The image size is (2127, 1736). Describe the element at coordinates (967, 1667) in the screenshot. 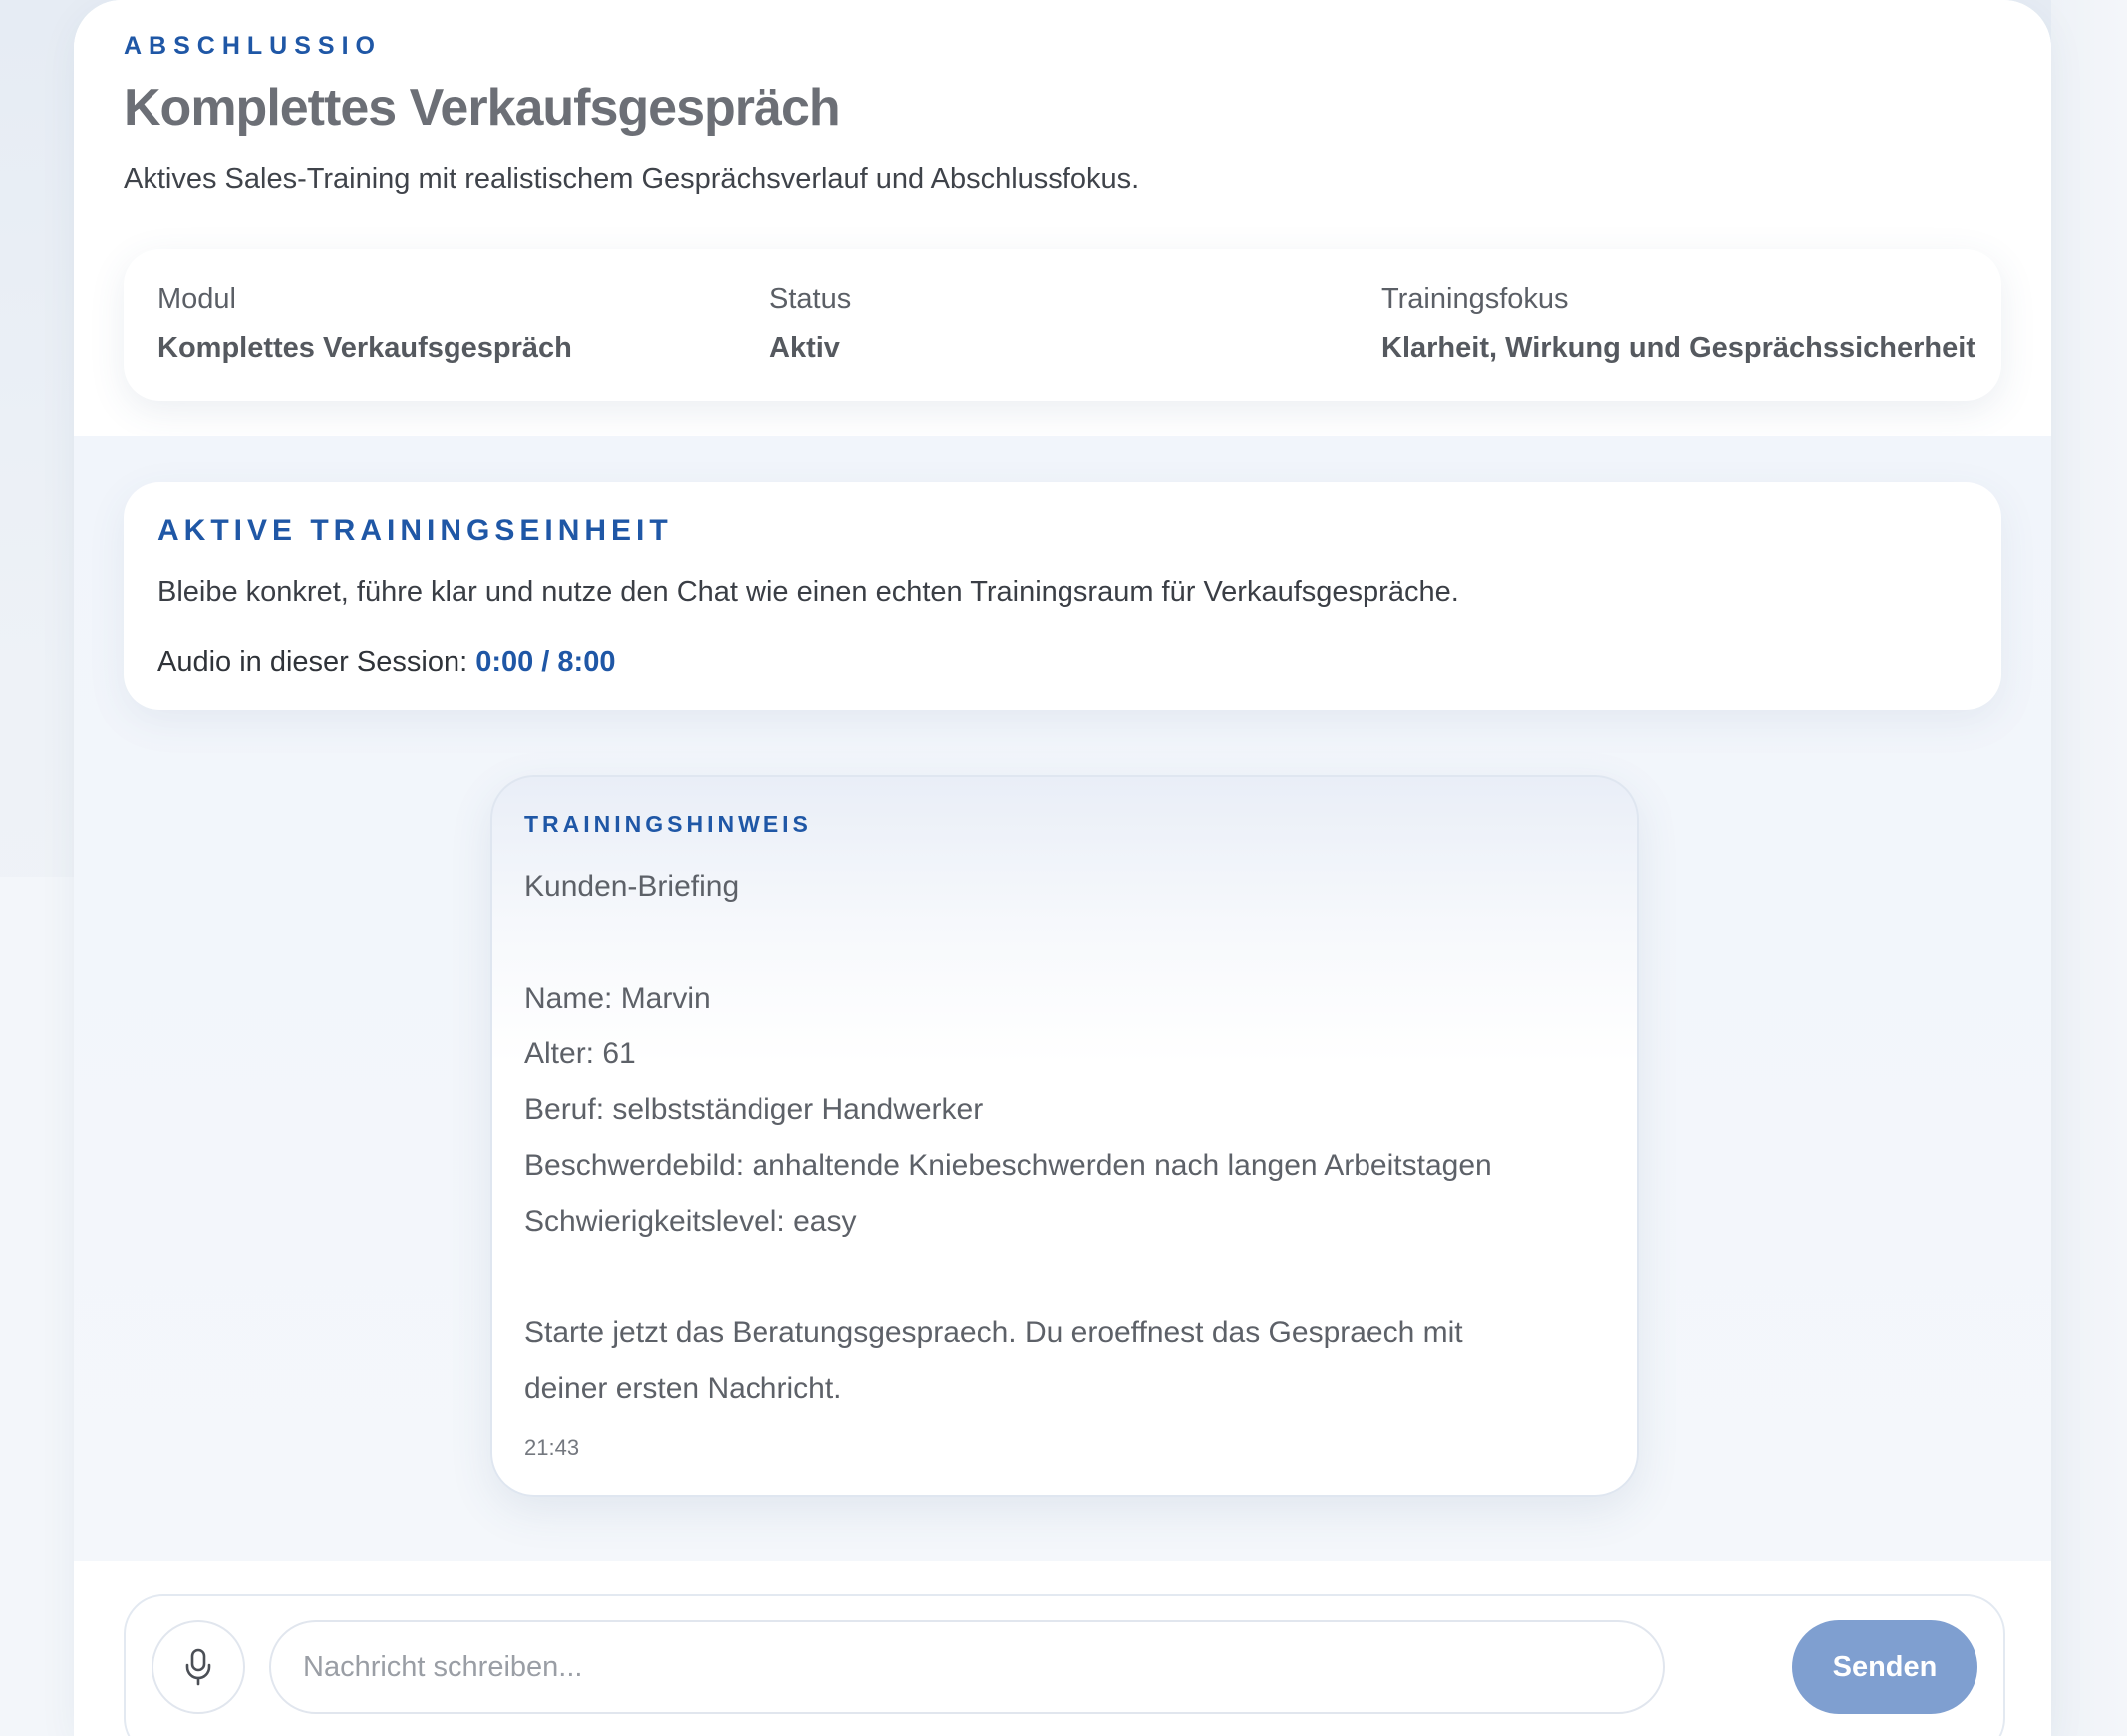

I see `message-input` at that location.